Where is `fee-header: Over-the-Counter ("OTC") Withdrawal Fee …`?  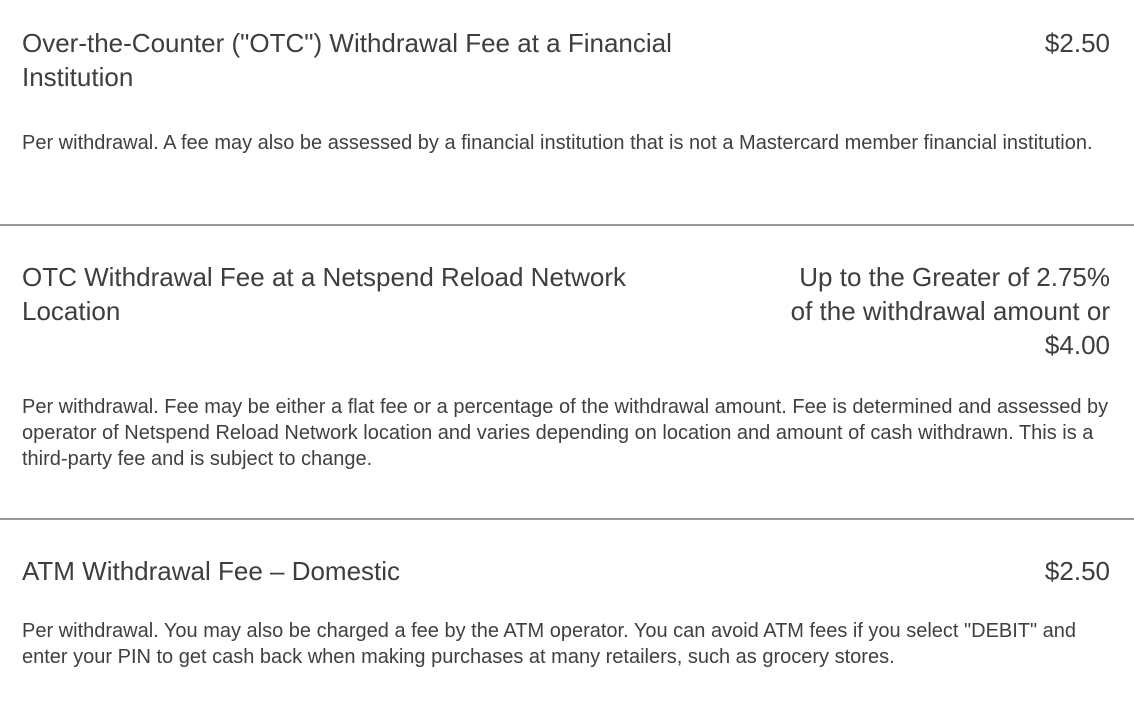
fee-header: Over-the-Counter ("OTC") Withdrawal Fee … is located at coordinates (566, 60).